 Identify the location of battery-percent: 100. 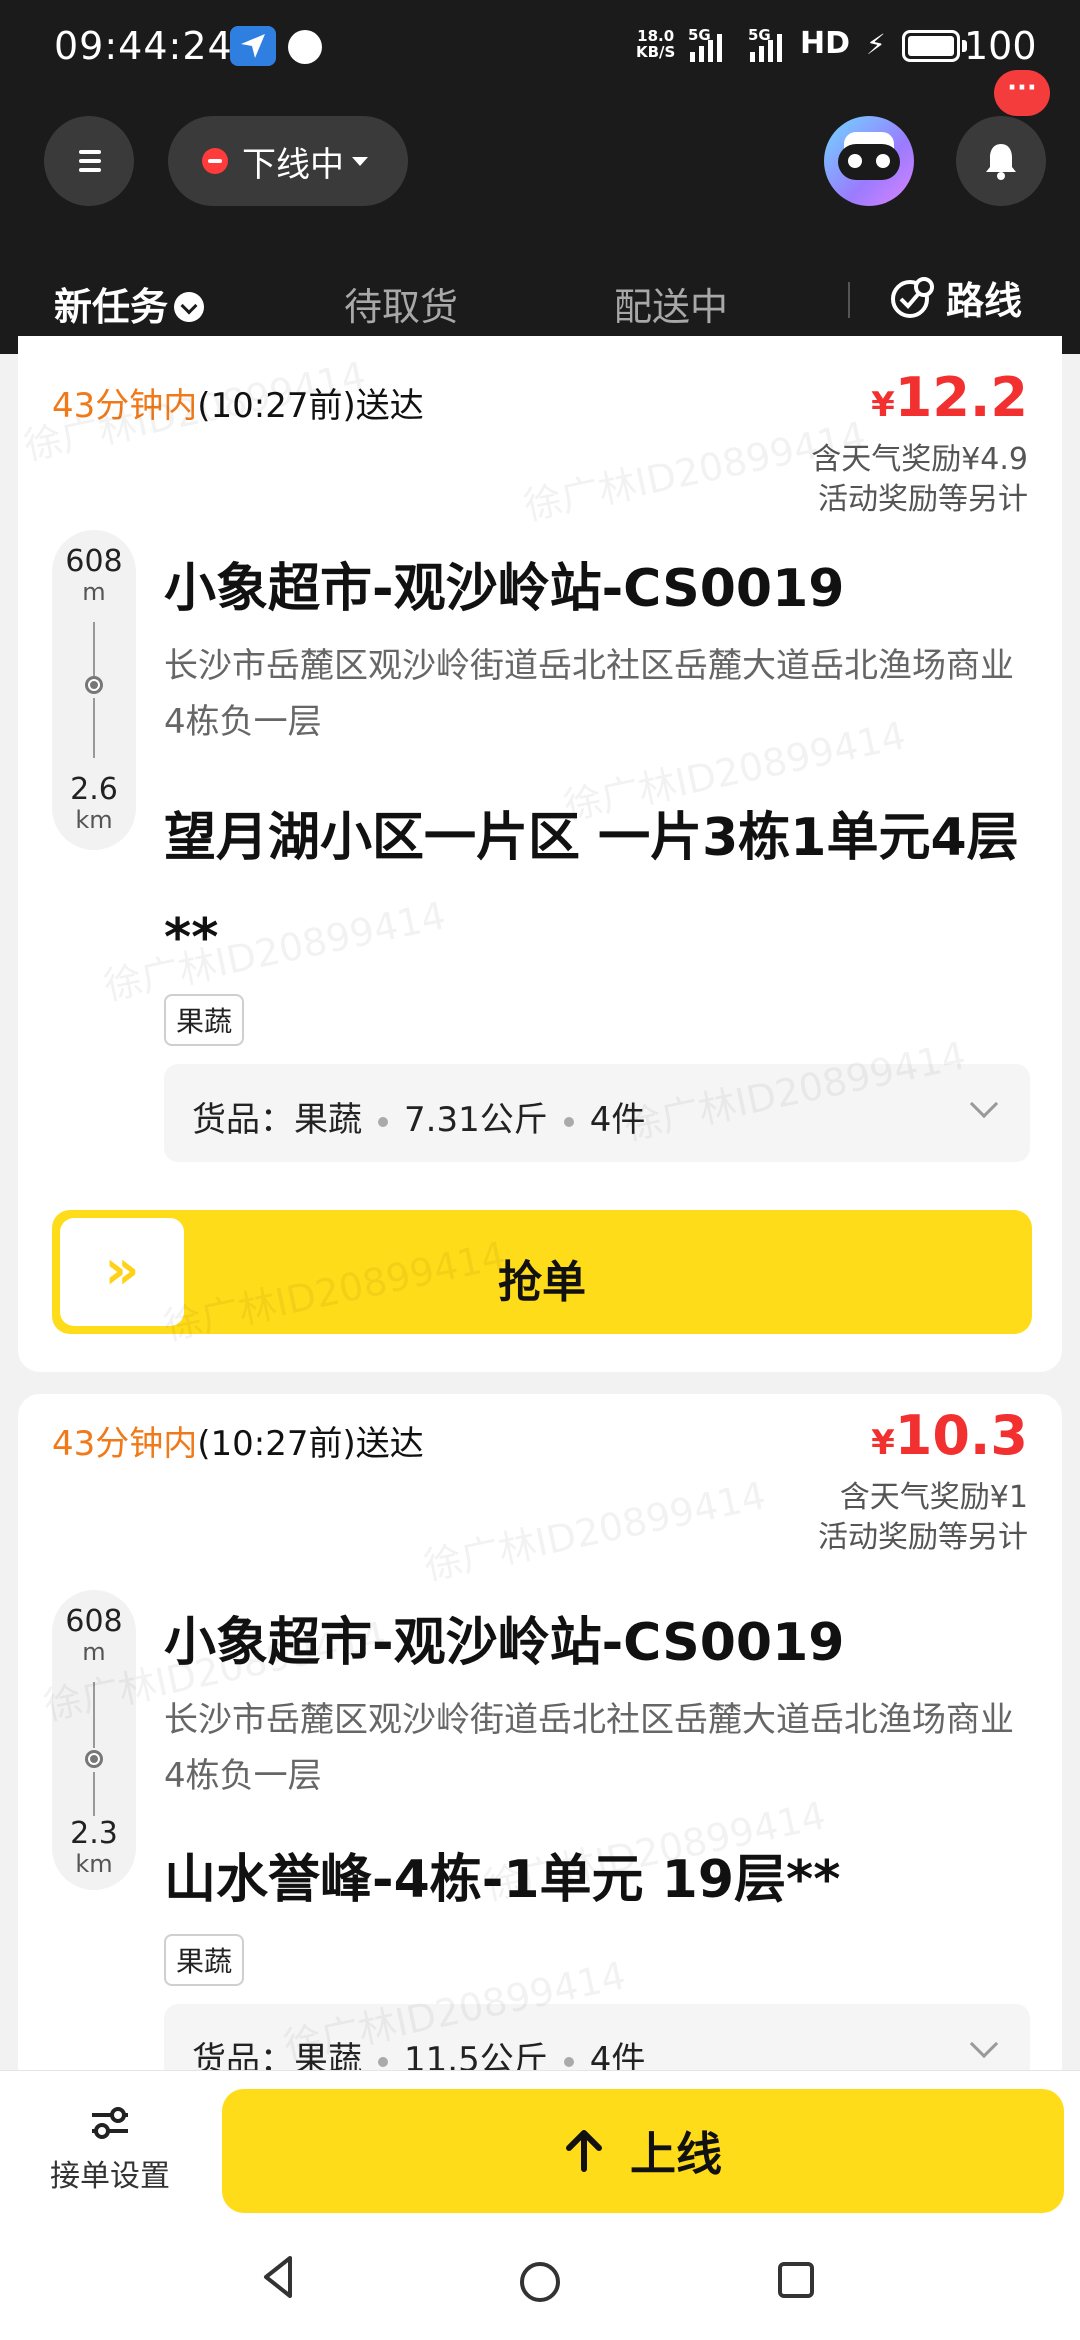
(1000, 46).